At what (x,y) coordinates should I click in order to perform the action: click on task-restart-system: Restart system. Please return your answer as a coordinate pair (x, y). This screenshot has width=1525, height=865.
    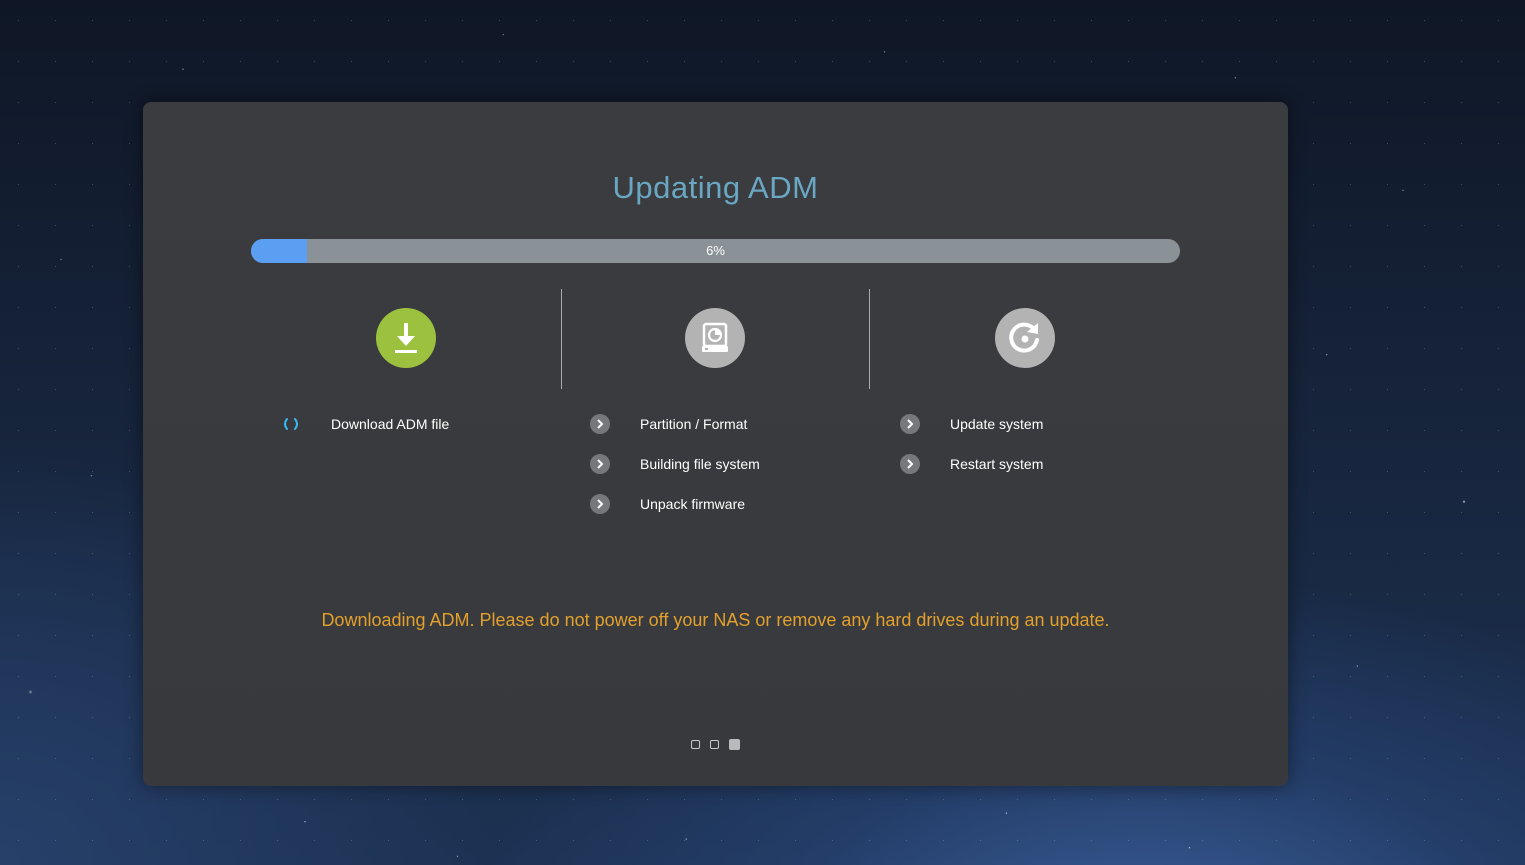
    Looking at the image, I should click on (971, 464).